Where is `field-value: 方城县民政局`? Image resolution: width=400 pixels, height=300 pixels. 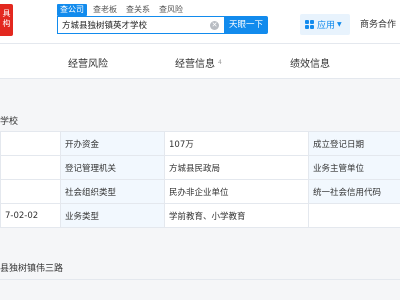
field-value: 方城县民政局 is located at coordinates (236, 167).